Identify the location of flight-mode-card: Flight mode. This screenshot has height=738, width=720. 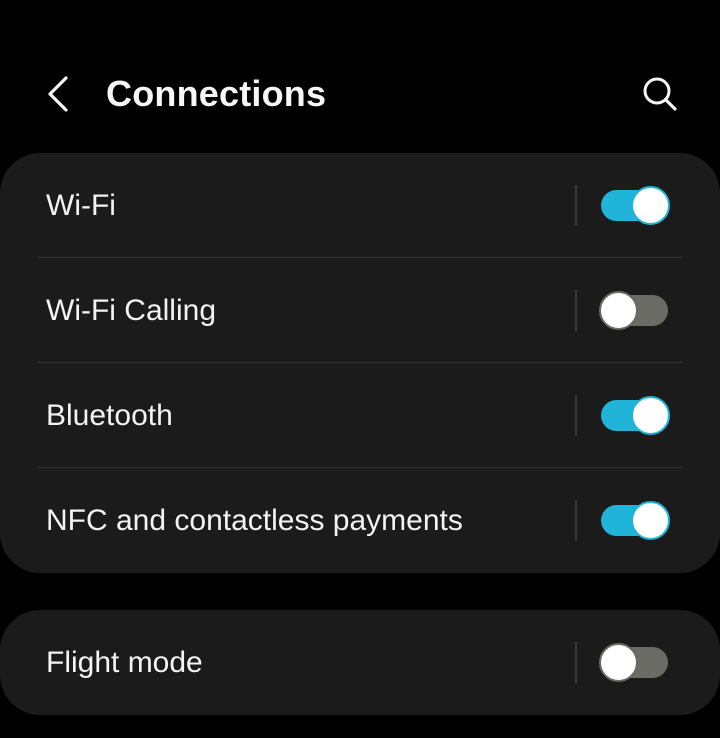
(360, 662).